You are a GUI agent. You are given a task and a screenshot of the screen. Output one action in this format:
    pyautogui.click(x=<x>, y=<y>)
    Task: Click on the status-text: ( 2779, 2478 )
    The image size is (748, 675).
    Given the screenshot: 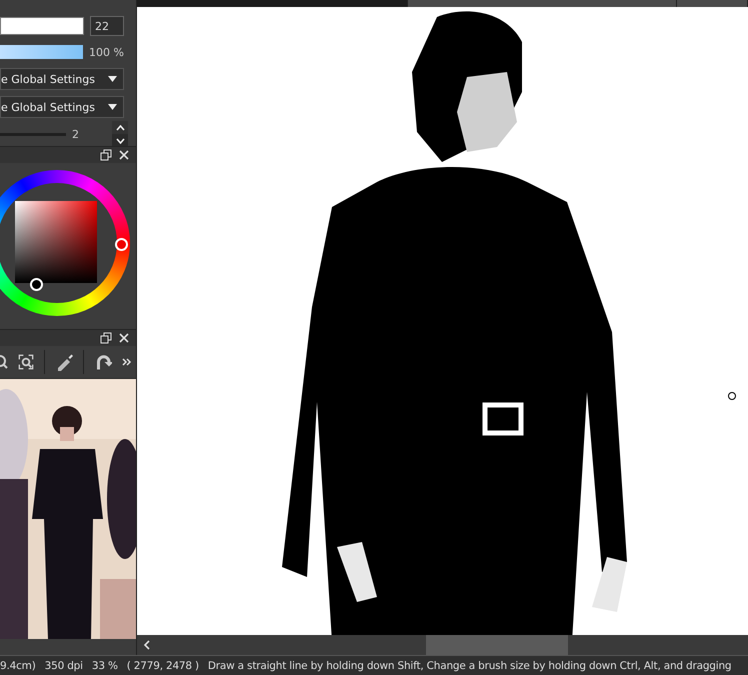 What is the action you would take?
    pyautogui.click(x=162, y=666)
    